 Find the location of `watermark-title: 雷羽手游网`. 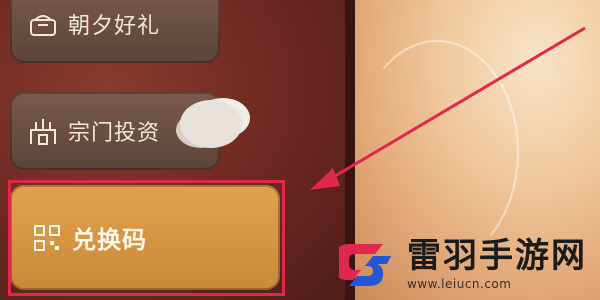

watermark-title: 雷羽手游网 is located at coordinates (497, 255).